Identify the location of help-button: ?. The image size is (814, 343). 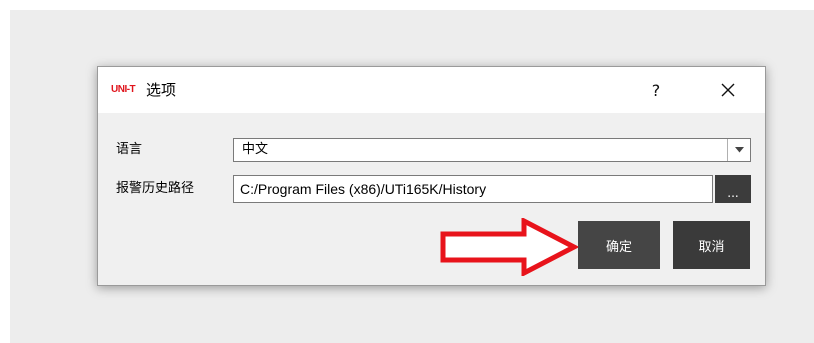
(656, 90).